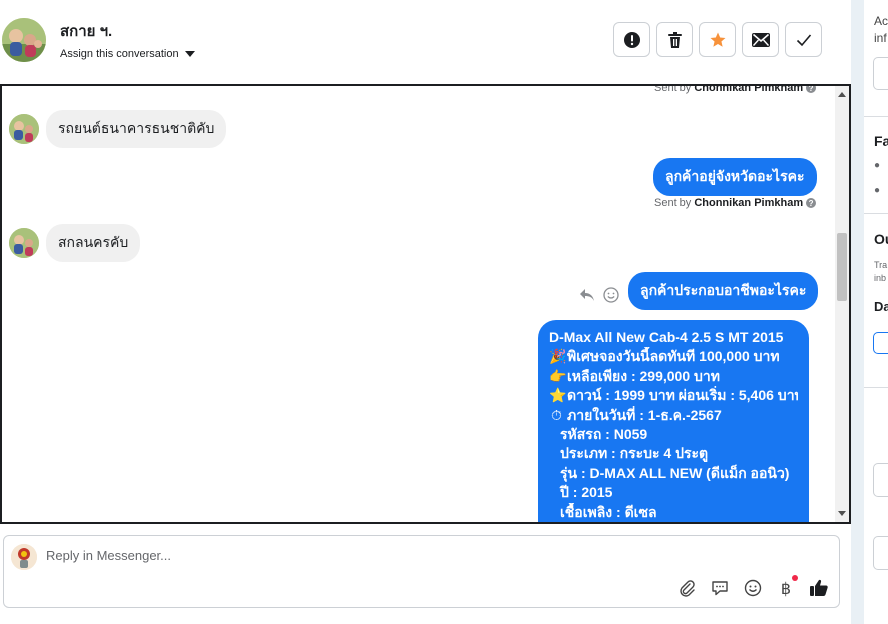 The width and height of the screenshot is (888, 624). I want to click on emoji-icon, so click(753, 588).